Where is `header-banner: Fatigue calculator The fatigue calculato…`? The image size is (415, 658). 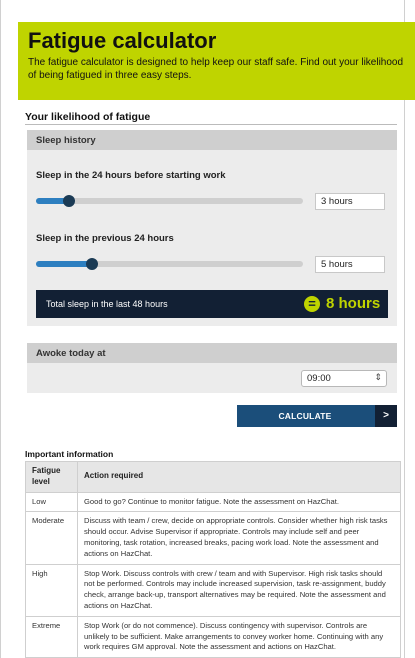
header-banner: Fatigue calculator The fatigue calculato… is located at coordinates (216, 61).